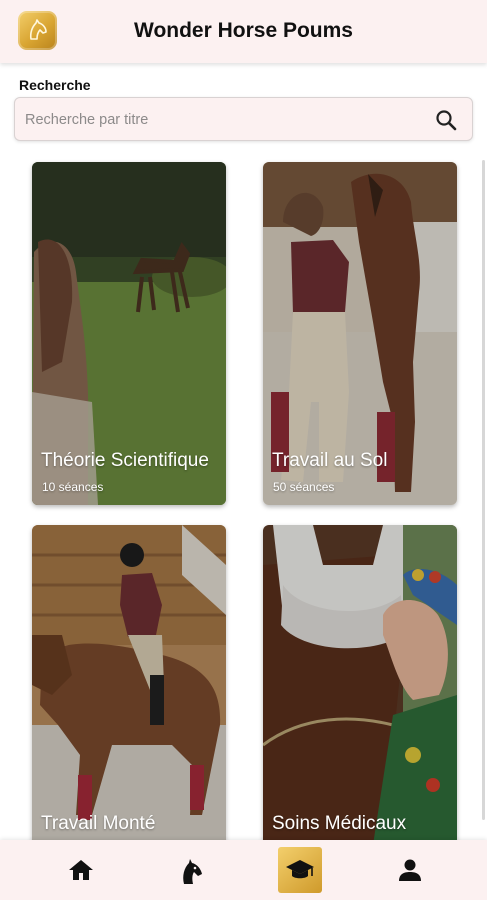 This screenshot has width=487, height=900. I want to click on scrollbar, so click(483, 490).